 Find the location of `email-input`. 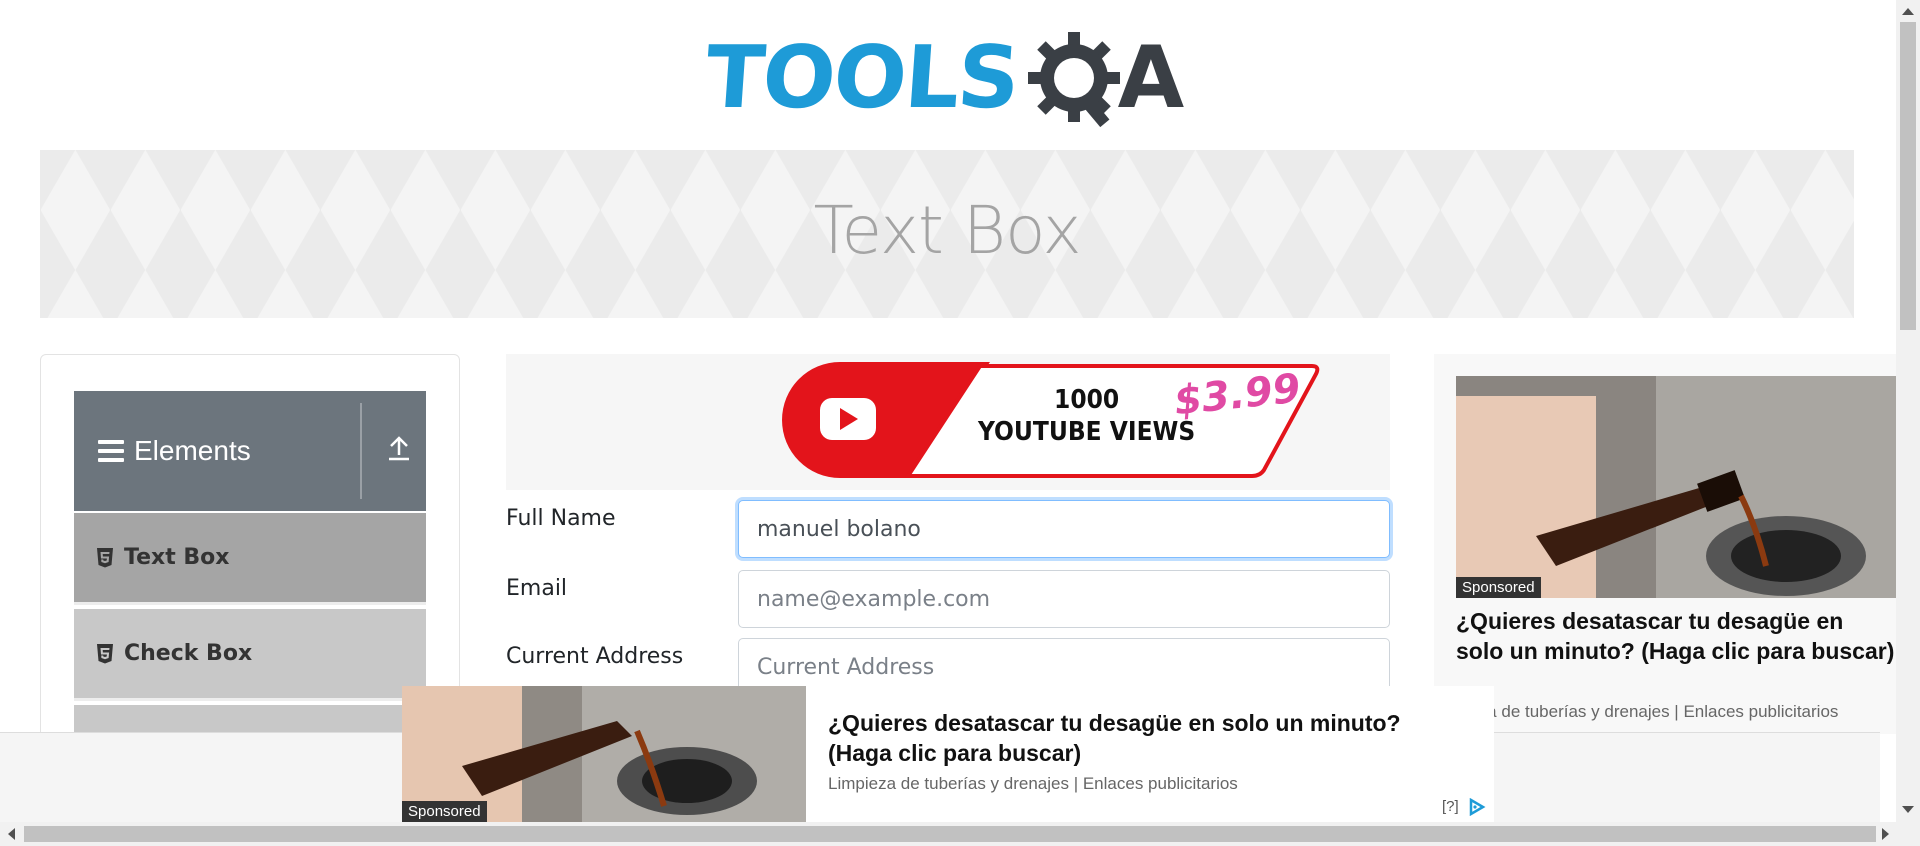

email-input is located at coordinates (1064, 599).